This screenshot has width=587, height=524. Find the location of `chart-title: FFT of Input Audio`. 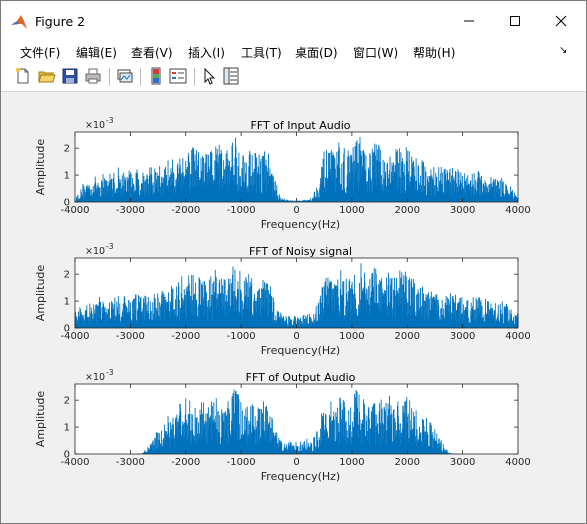

chart-title: FFT of Input Audio is located at coordinates (300, 125).